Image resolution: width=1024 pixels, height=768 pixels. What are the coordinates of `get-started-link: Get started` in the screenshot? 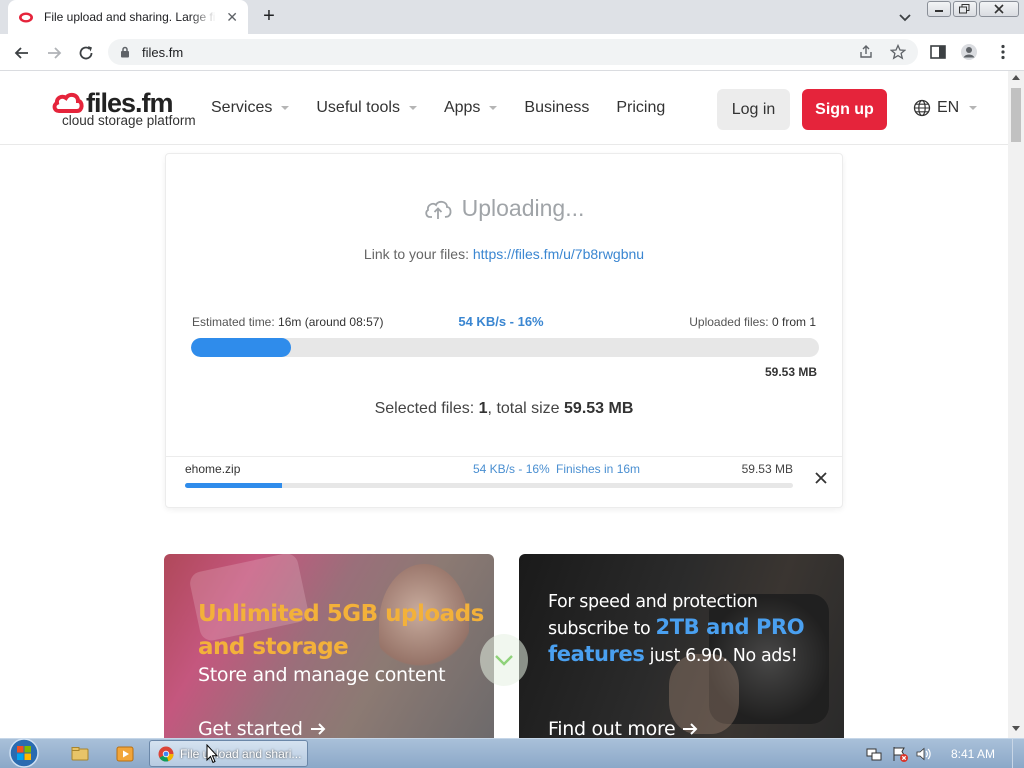 It's located at (262, 728).